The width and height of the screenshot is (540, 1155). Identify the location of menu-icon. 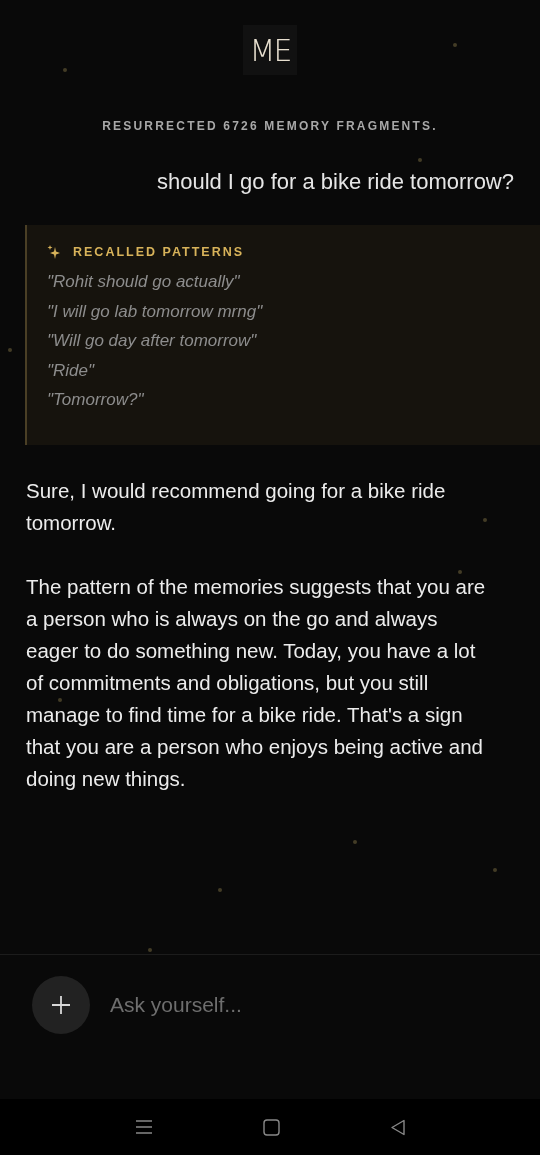
(143, 1127).